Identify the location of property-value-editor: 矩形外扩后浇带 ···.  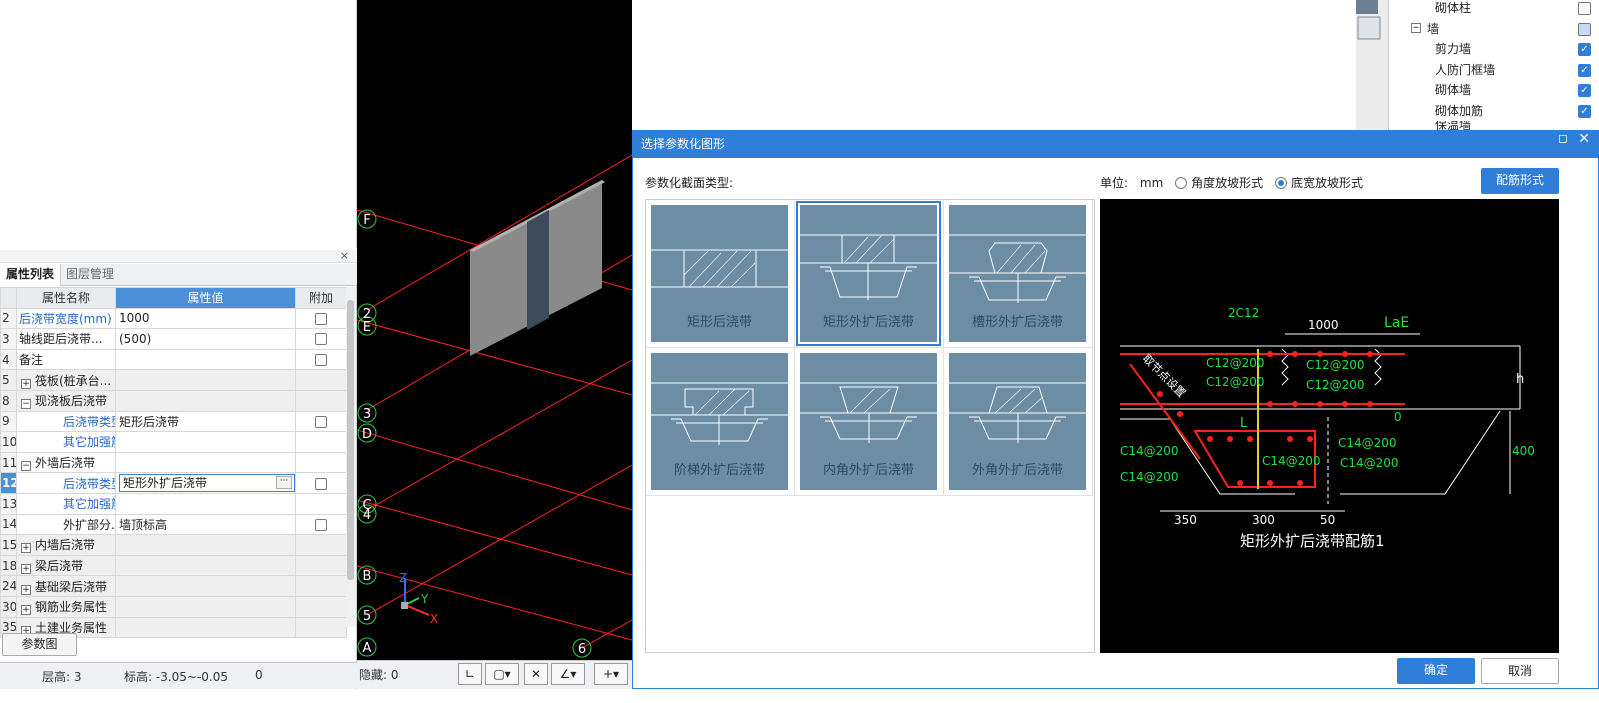
(207, 483).